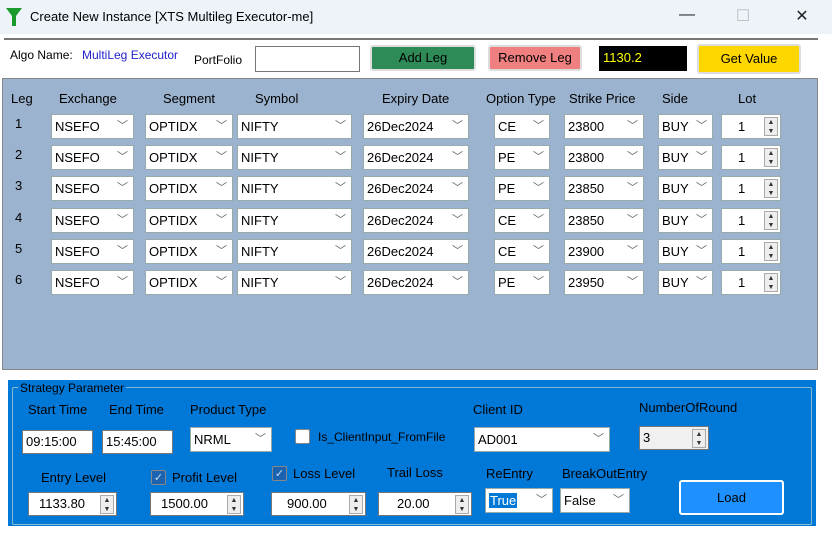 The width and height of the screenshot is (832, 539). Describe the element at coordinates (318, 504) in the screenshot. I see `loss-level-stepper: 900.00 ▲ ▼` at that location.